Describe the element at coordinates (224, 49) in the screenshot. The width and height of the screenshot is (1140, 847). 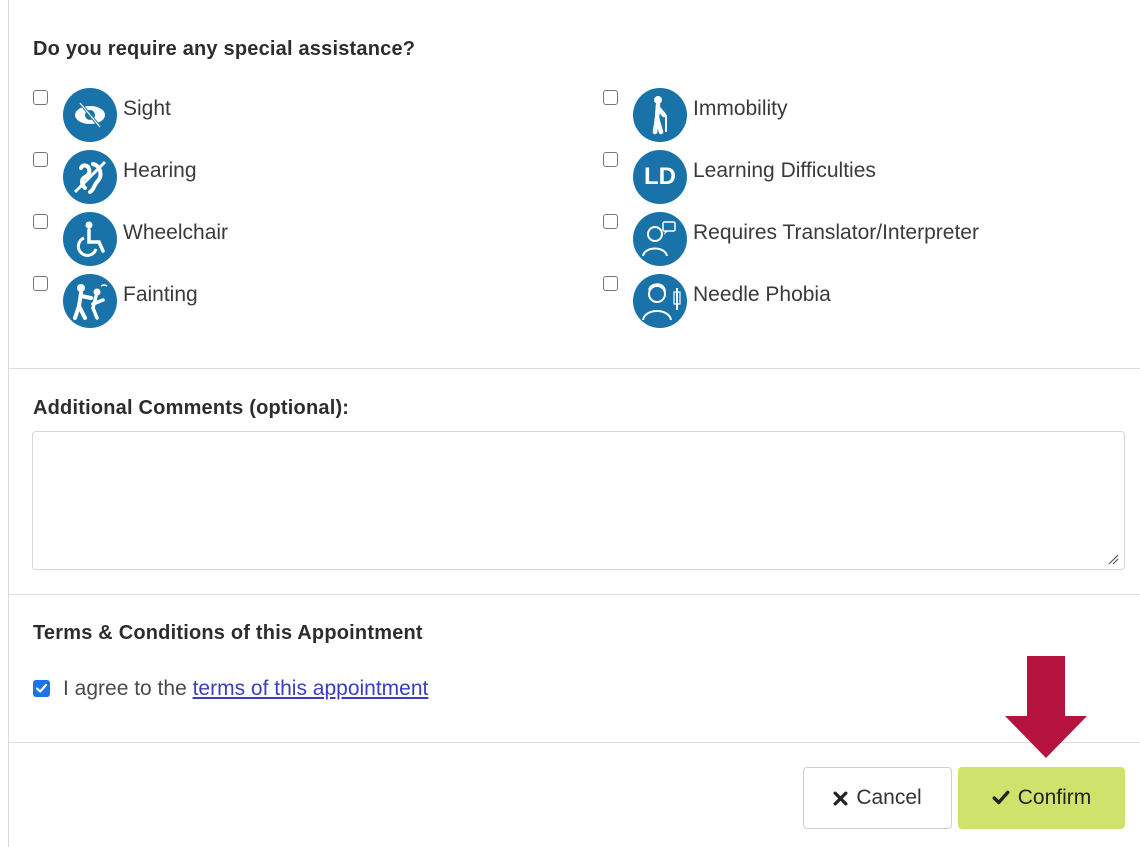
I see `assistance-section-title: Do you require any special assistance?` at that location.